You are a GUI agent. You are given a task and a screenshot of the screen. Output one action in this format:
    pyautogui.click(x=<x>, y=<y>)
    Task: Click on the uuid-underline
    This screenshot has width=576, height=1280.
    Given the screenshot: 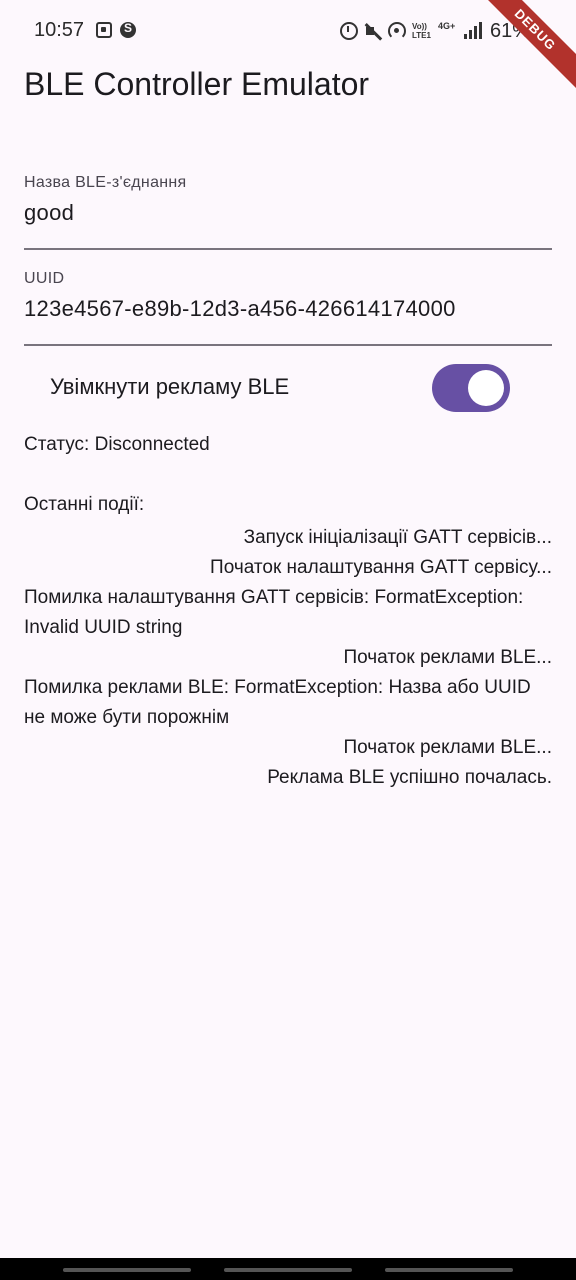 What is the action you would take?
    pyautogui.click(x=288, y=345)
    